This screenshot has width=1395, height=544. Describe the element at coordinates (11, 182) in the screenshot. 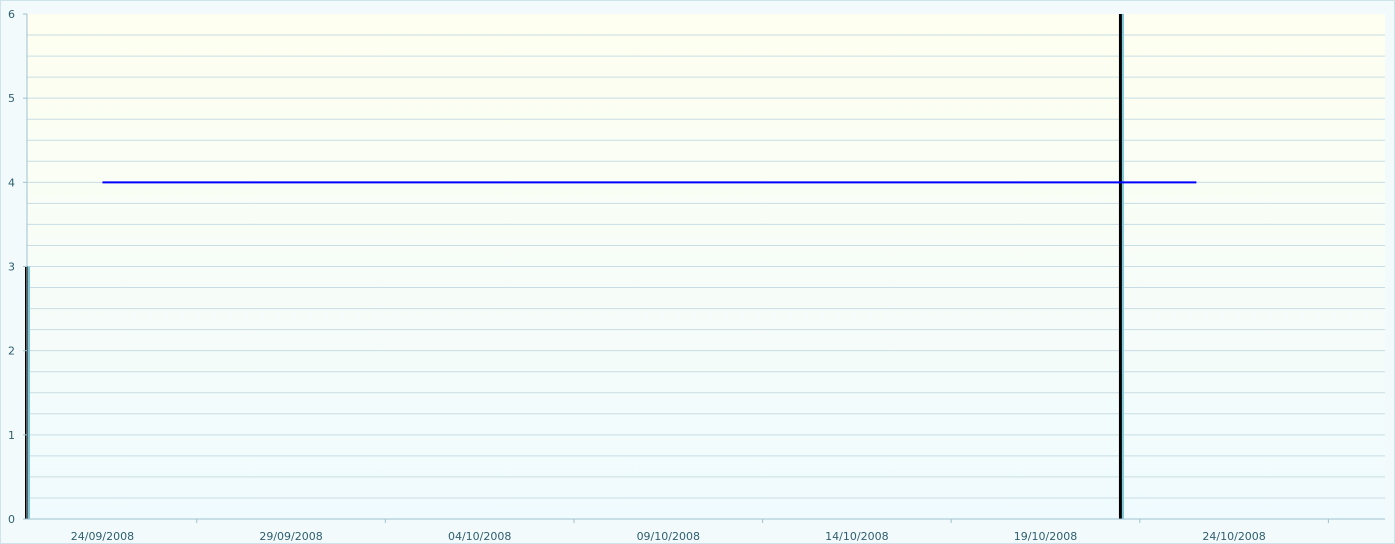

I see `y-tick-label: 4` at that location.